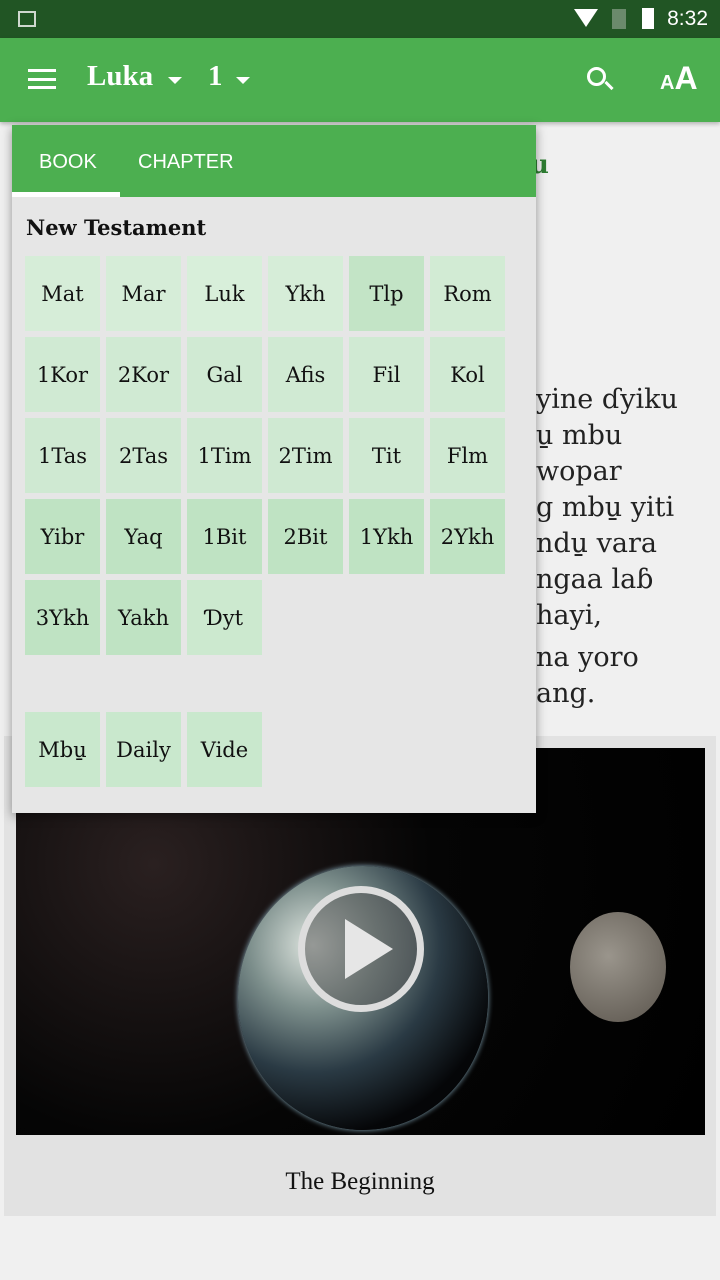 The image size is (720, 1280). I want to click on play-icon, so click(361, 949).